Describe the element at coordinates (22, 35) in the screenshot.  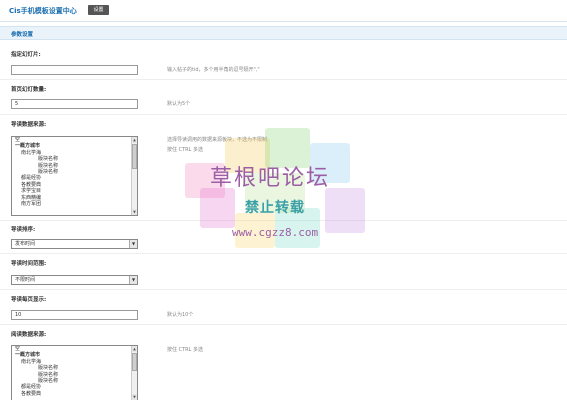
I see `section-title: 参数设置` at that location.